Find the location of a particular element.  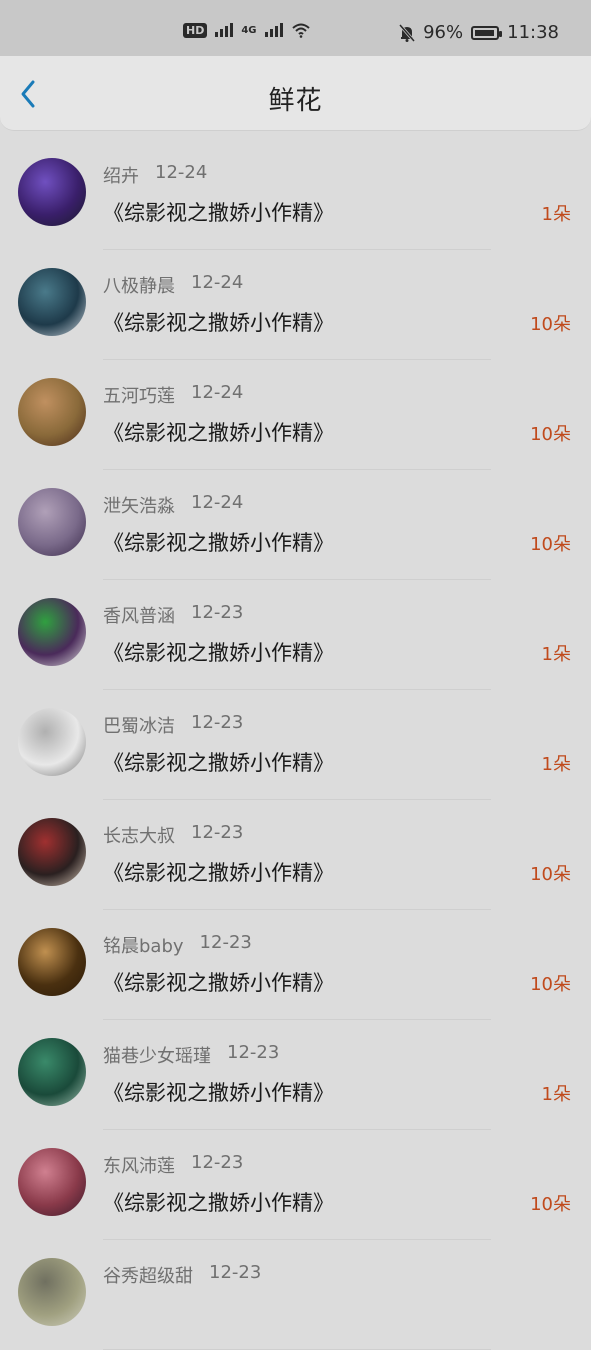

list-item: 东风沛莲 12-23 《综影视之撒娇小作精》 10朵 is located at coordinates (295, 1185).